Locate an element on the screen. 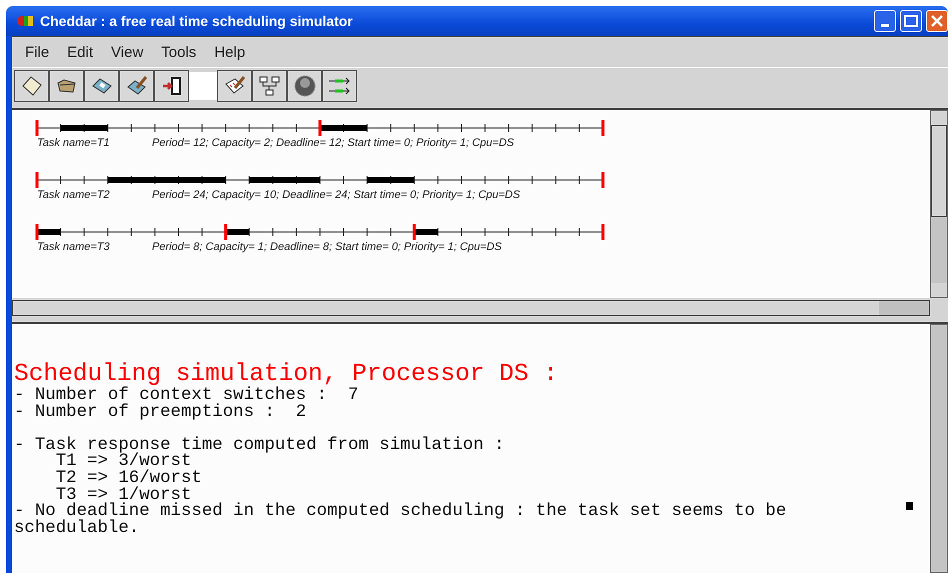 The height and width of the screenshot is (573, 948). output-line: - Task response time computed from simulation : is located at coordinates (260, 446).